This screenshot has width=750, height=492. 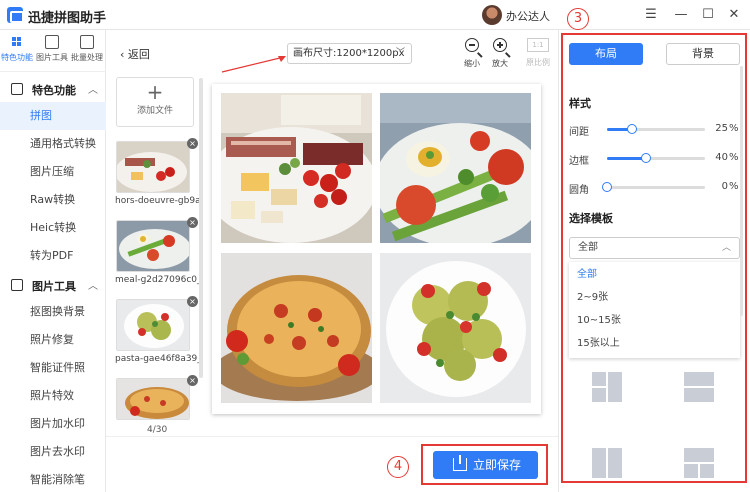 I want to click on back-button: ‹ 返回, so click(x=135, y=54).